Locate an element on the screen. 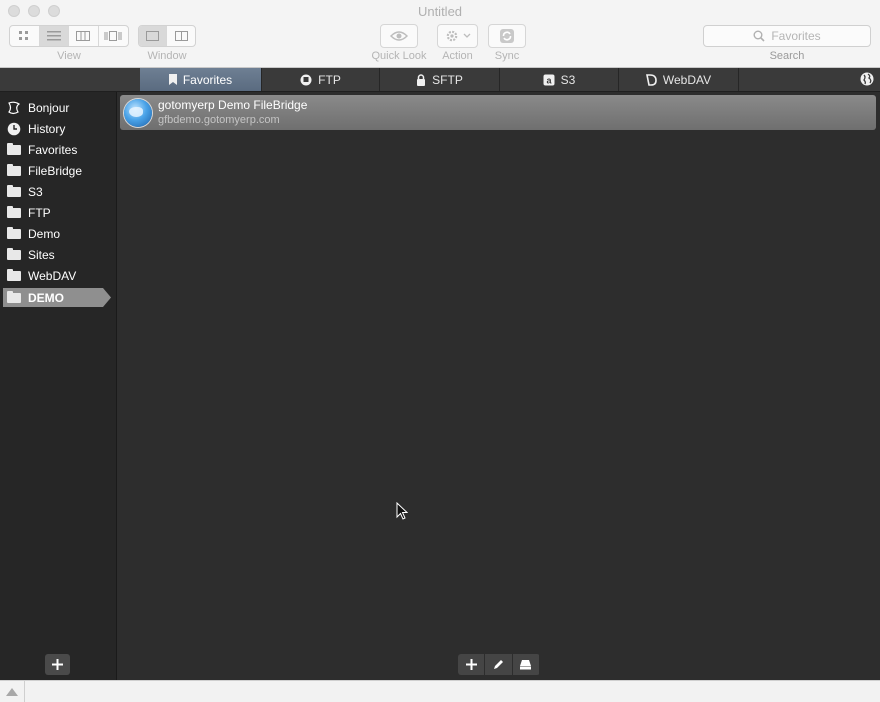 This screenshot has width=880, height=702. tab-ftp: FTP is located at coordinates (321, 79).